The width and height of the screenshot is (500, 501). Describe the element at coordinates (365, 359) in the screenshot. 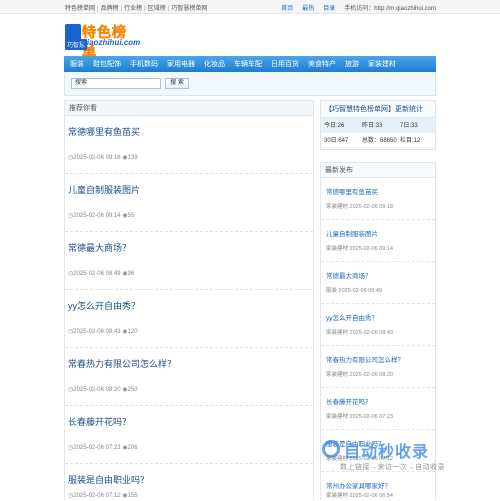

I see `latest-item-title: 常春热力有限公司怎么样？` at that location.